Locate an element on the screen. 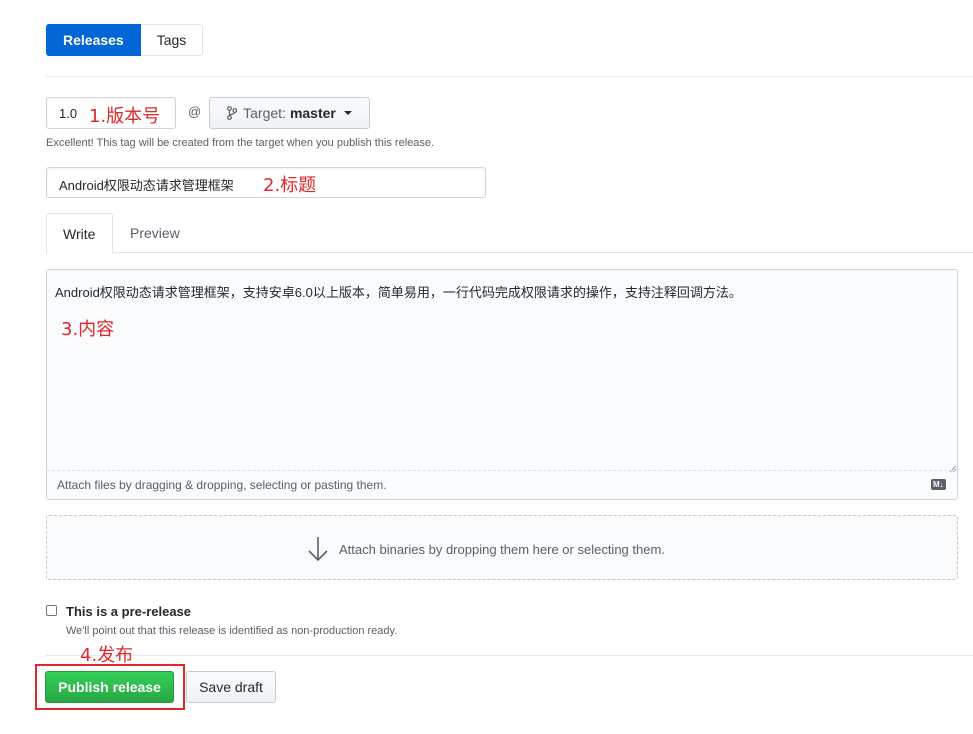 Image resolution: width=973 pixels, height=734 pixels. tag-version-value: 1.0 is located at coordinates (68, 113).